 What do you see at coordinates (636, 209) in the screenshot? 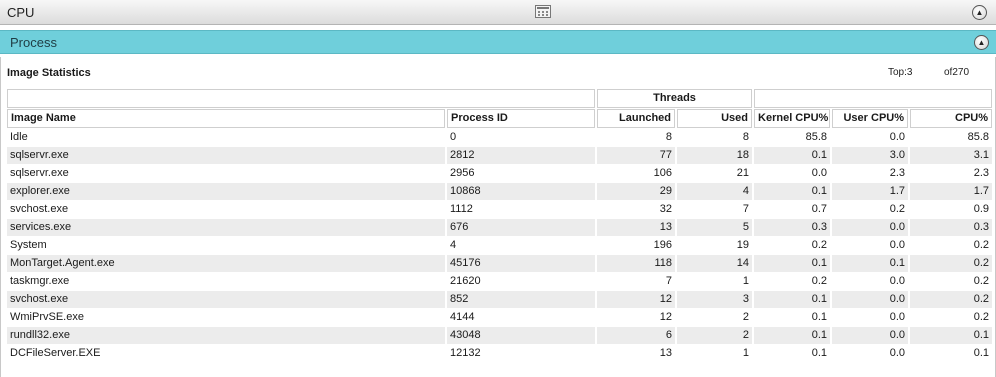
I see `launched-cell: 32` at bounding box center [636, 209].